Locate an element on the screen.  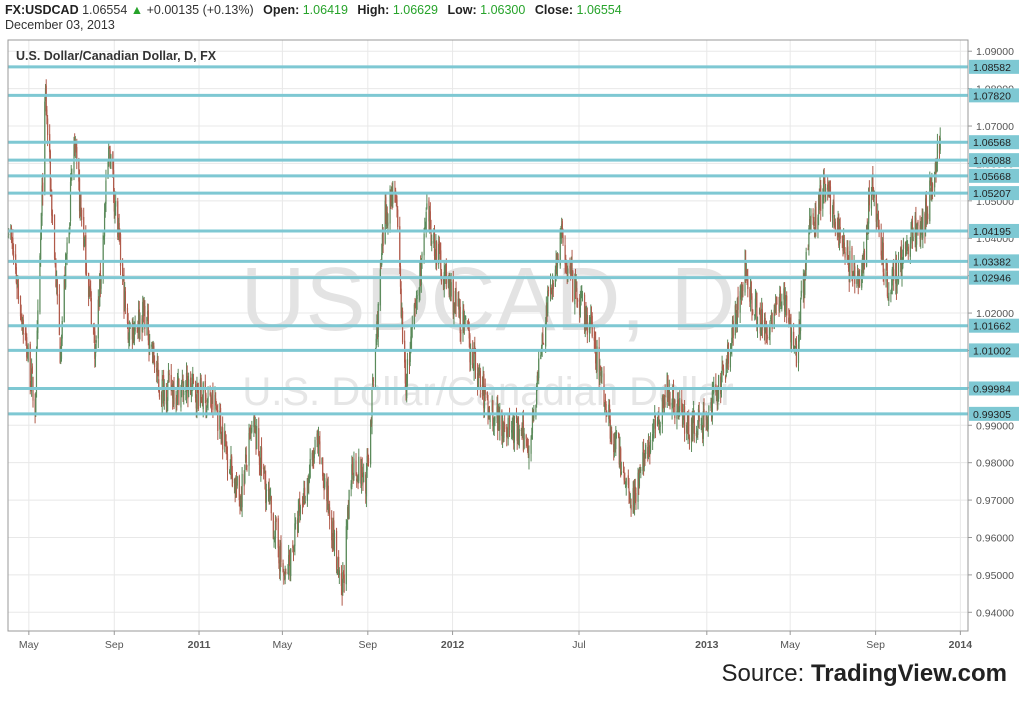
x-tick-label: 2011 is located at coordinates (199, 645).